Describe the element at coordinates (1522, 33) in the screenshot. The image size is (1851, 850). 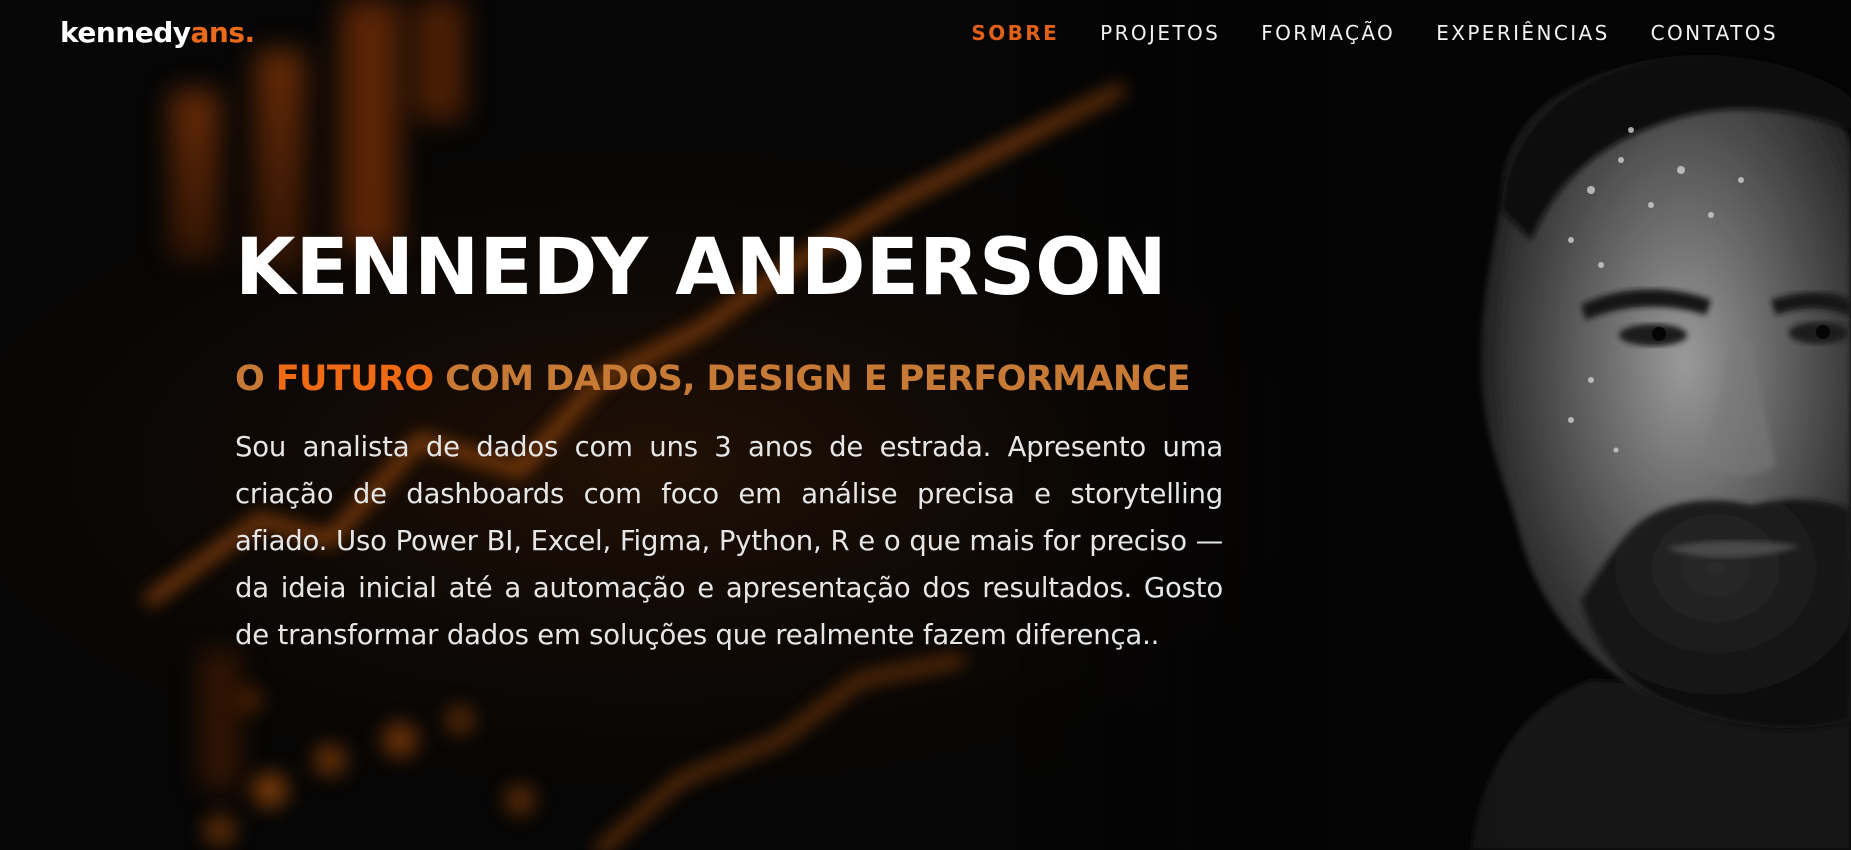
I see `nav-item-experiencias: EXPERIÊNCIAS` at that location.